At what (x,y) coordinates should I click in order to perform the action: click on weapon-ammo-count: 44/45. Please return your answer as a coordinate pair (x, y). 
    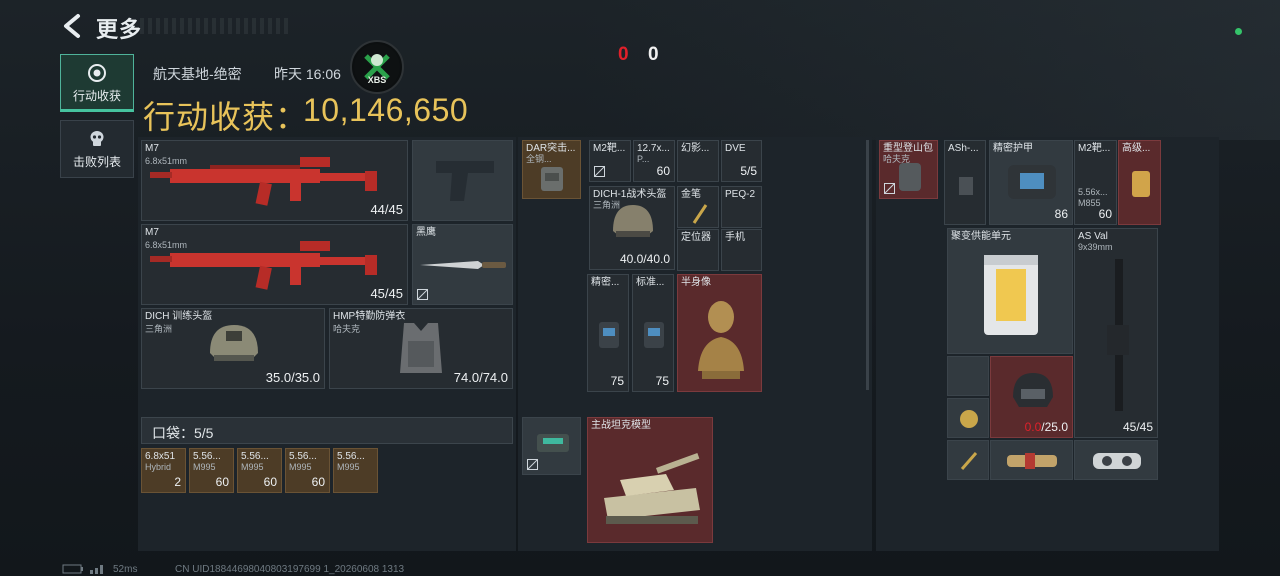
    Looking at the image, I should click on (386, 209).